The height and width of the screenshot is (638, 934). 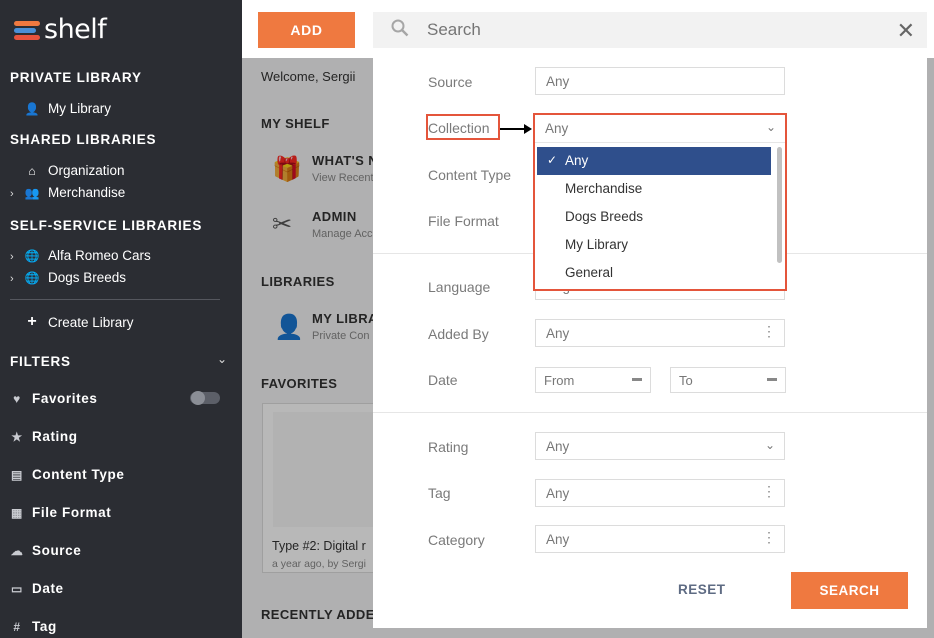 What do you see at coordinates (27, 30) in the screenshot?
I see `shelf-logo-icon` at bounding box center [27, 30].